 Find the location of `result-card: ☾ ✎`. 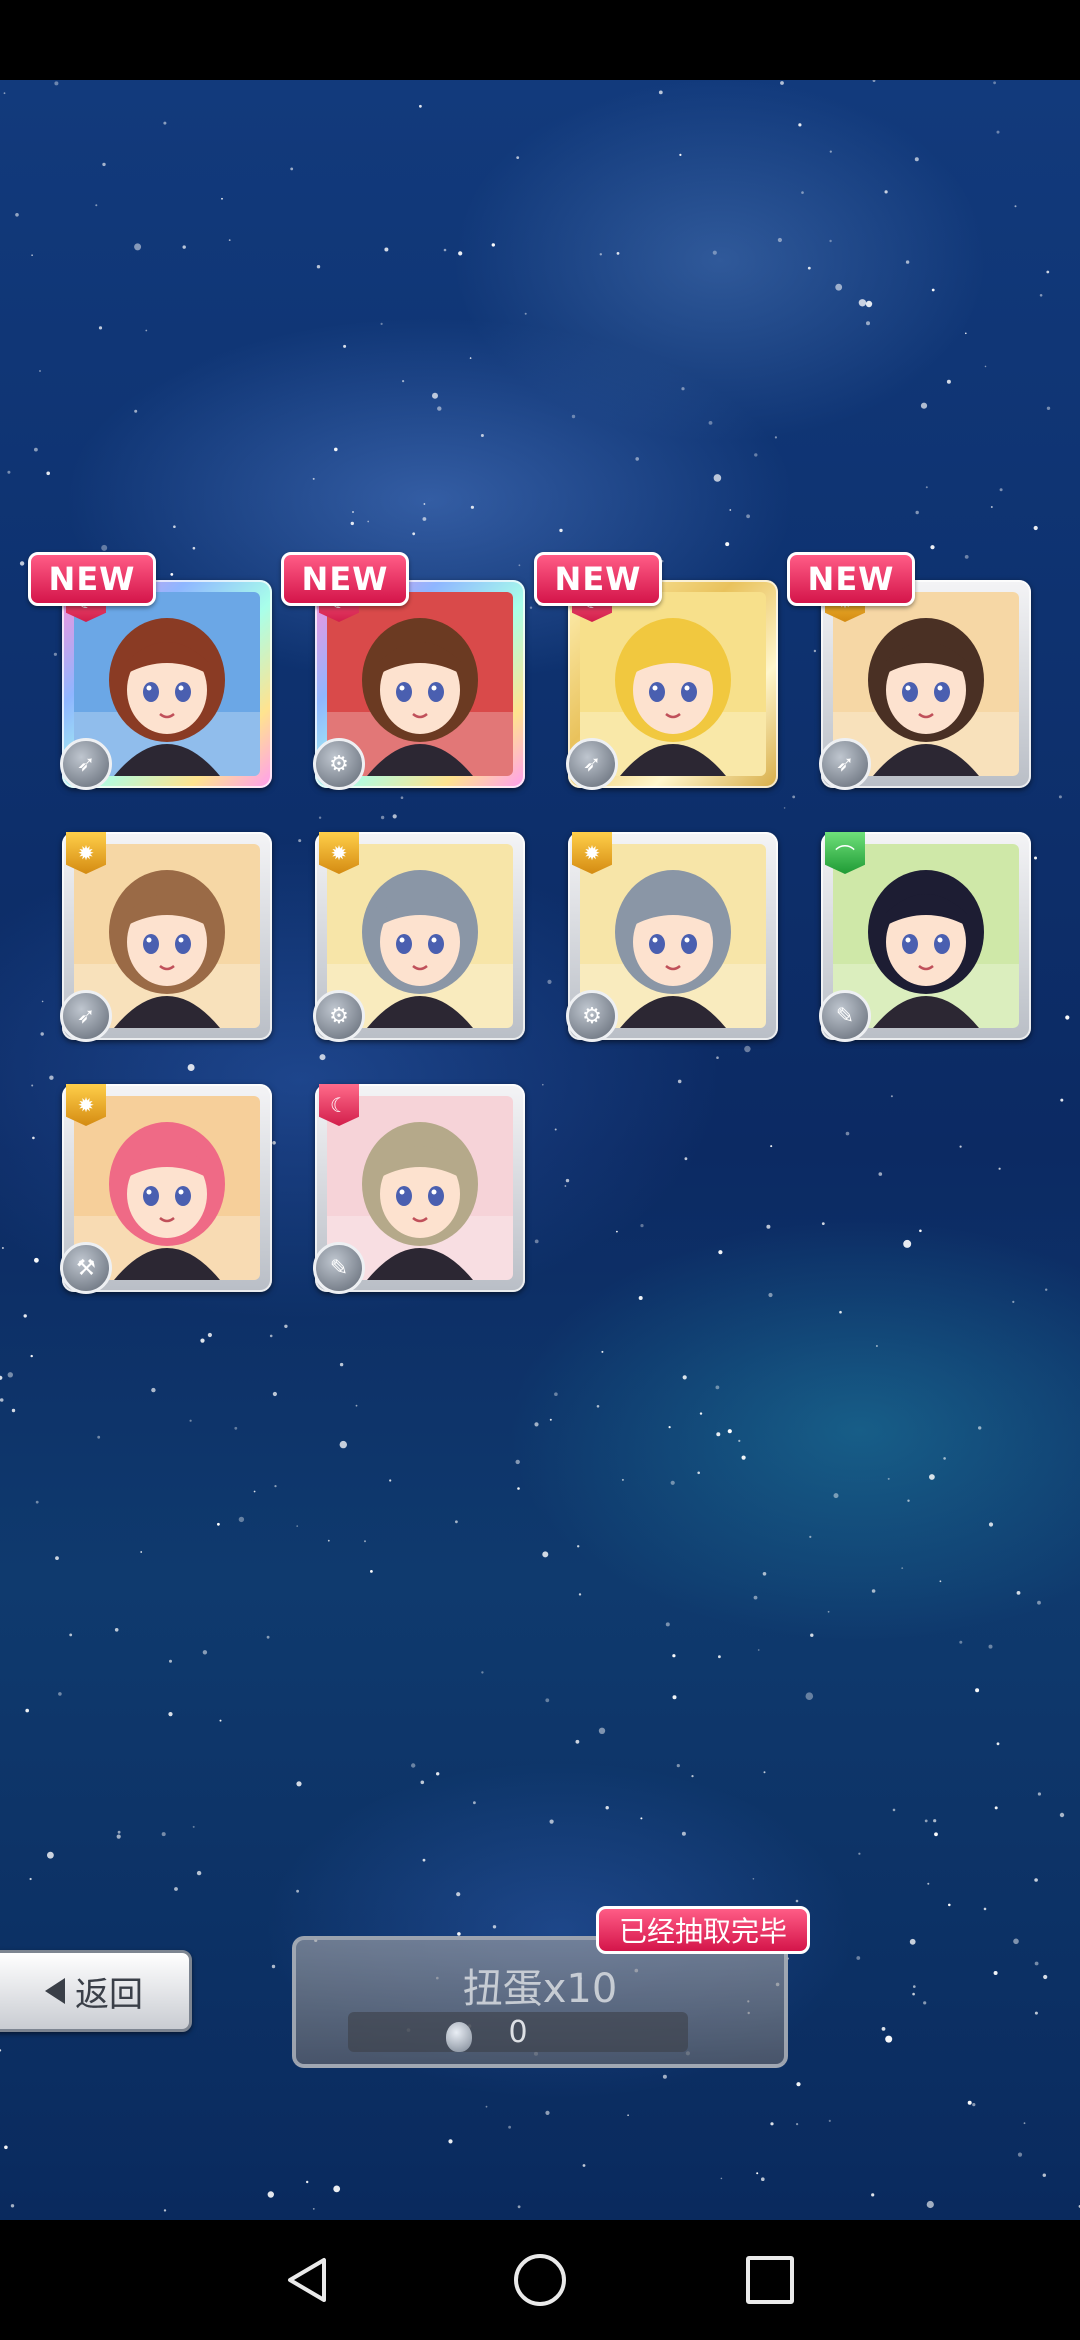

result-card: ☾ ✎ is located at coordinates (419, 1189).